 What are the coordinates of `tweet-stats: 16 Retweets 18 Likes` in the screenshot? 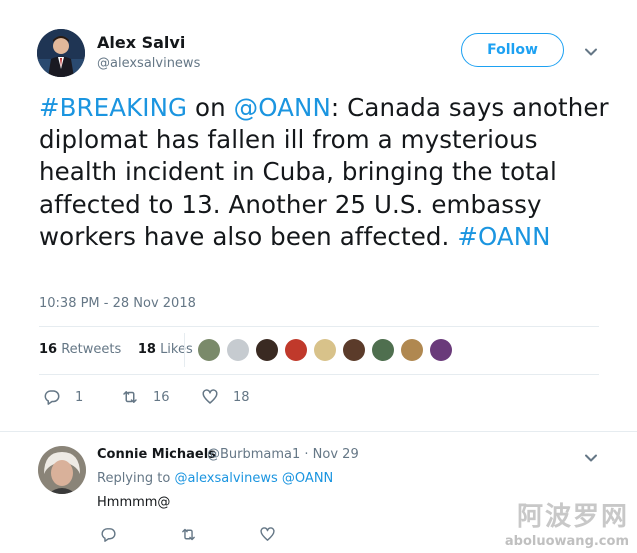 It's located at (116, 349).